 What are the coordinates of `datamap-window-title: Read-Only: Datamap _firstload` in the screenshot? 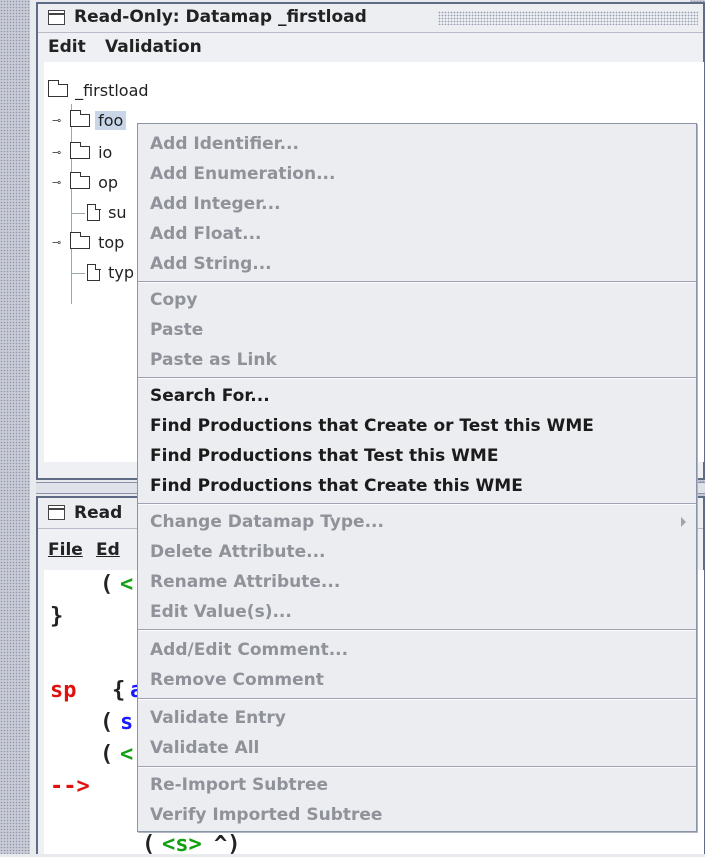 It's located at (220, 17).